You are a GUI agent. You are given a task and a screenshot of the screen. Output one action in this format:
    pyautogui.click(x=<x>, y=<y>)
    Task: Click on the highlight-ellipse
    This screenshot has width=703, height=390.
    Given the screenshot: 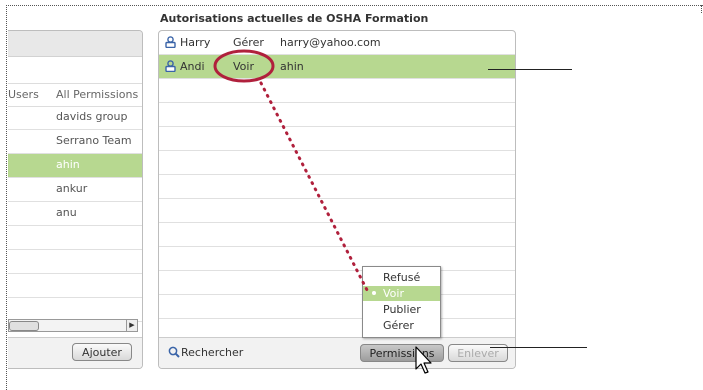 What is the action you would take?
    pyautogui.click(x=244, y=66)
    